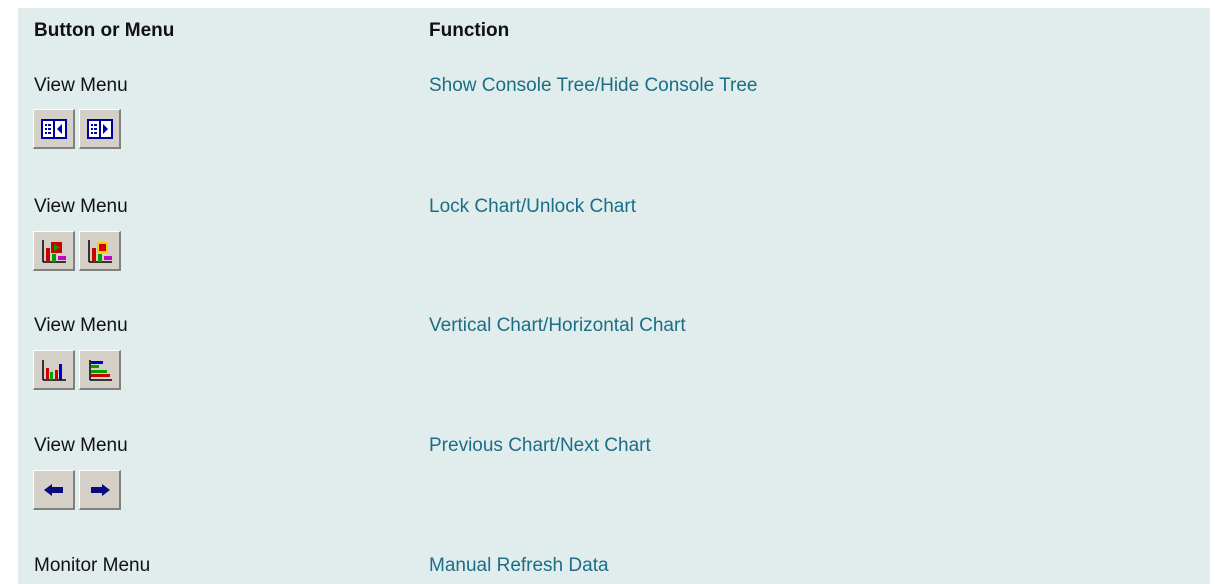 The width and height of the screenshot is (1215, 584). I want to click on row-4-function-link: Previous Chart/Next Chart, so click(540, 446).